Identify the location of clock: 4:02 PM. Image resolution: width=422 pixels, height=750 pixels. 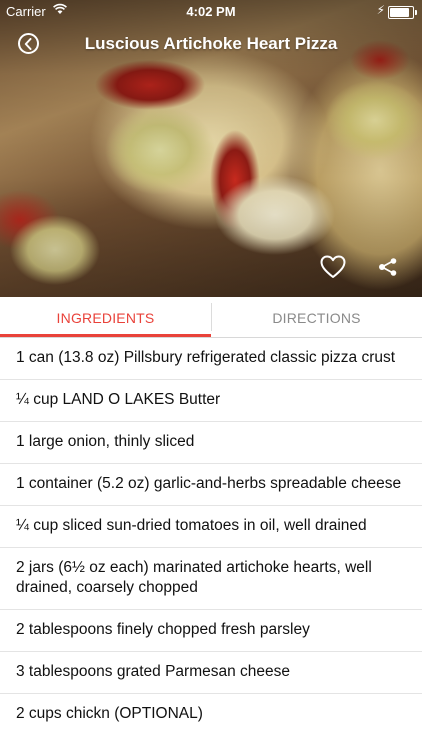
(211, 11).